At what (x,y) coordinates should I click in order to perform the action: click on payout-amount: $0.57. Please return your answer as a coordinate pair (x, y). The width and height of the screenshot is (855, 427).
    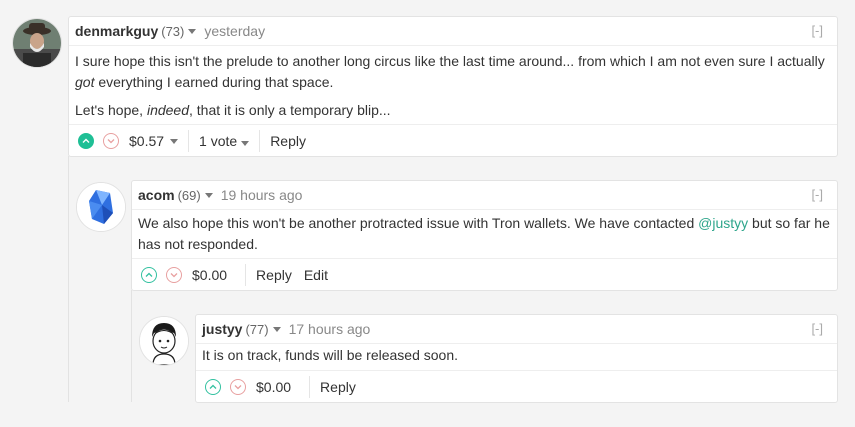
    Looking at the image, I should click on (147, 140).